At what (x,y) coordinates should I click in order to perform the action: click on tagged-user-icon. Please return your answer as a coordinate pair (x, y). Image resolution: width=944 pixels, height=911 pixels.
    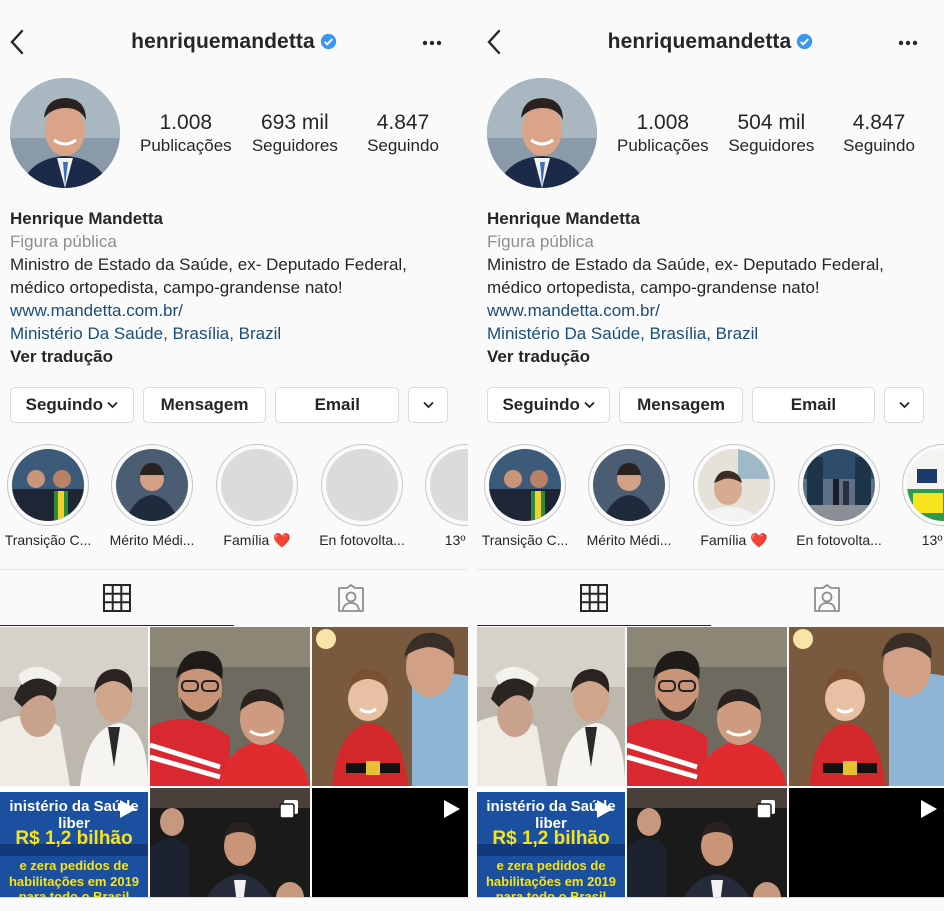
    Looking at the image, I should click on (827, 598).